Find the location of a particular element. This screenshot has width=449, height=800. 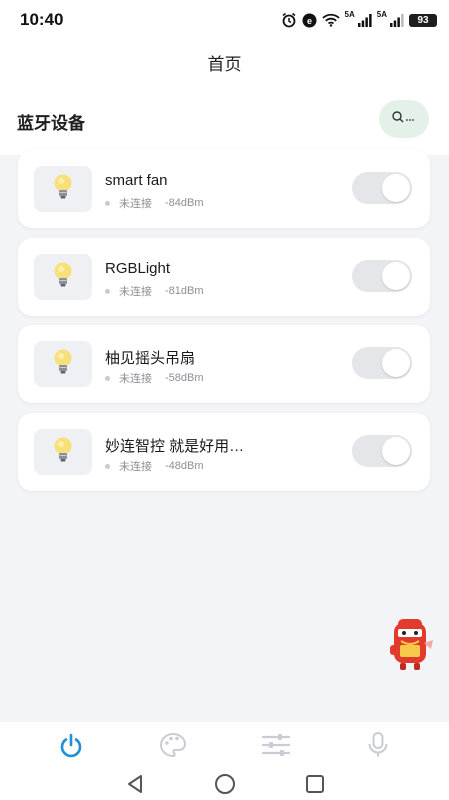

app-header: 首页 is located at coordinates (224, 62).